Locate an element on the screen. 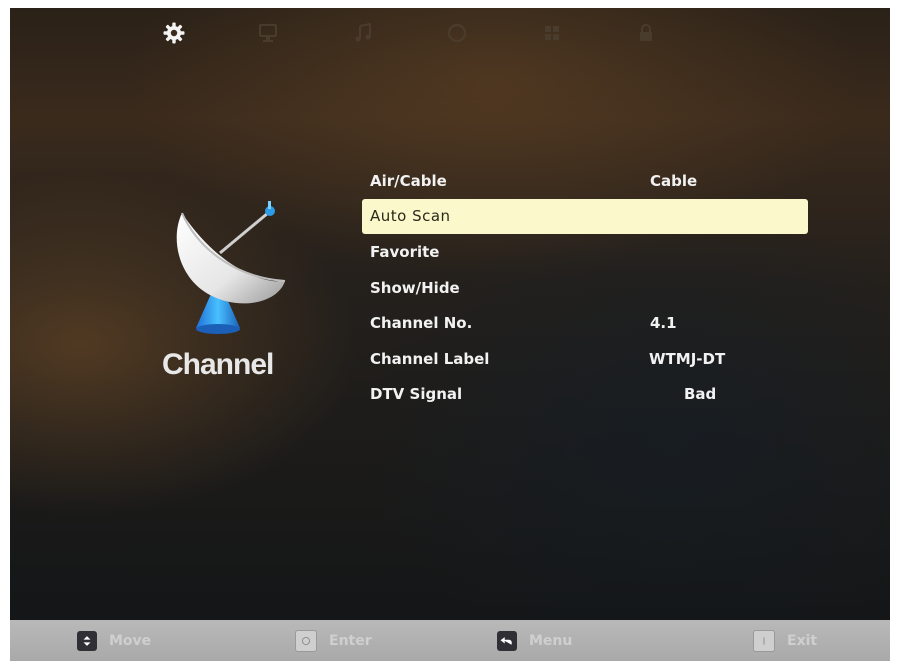 The image size is (900, 661). tab-setup is located at coordinates (174, 33).